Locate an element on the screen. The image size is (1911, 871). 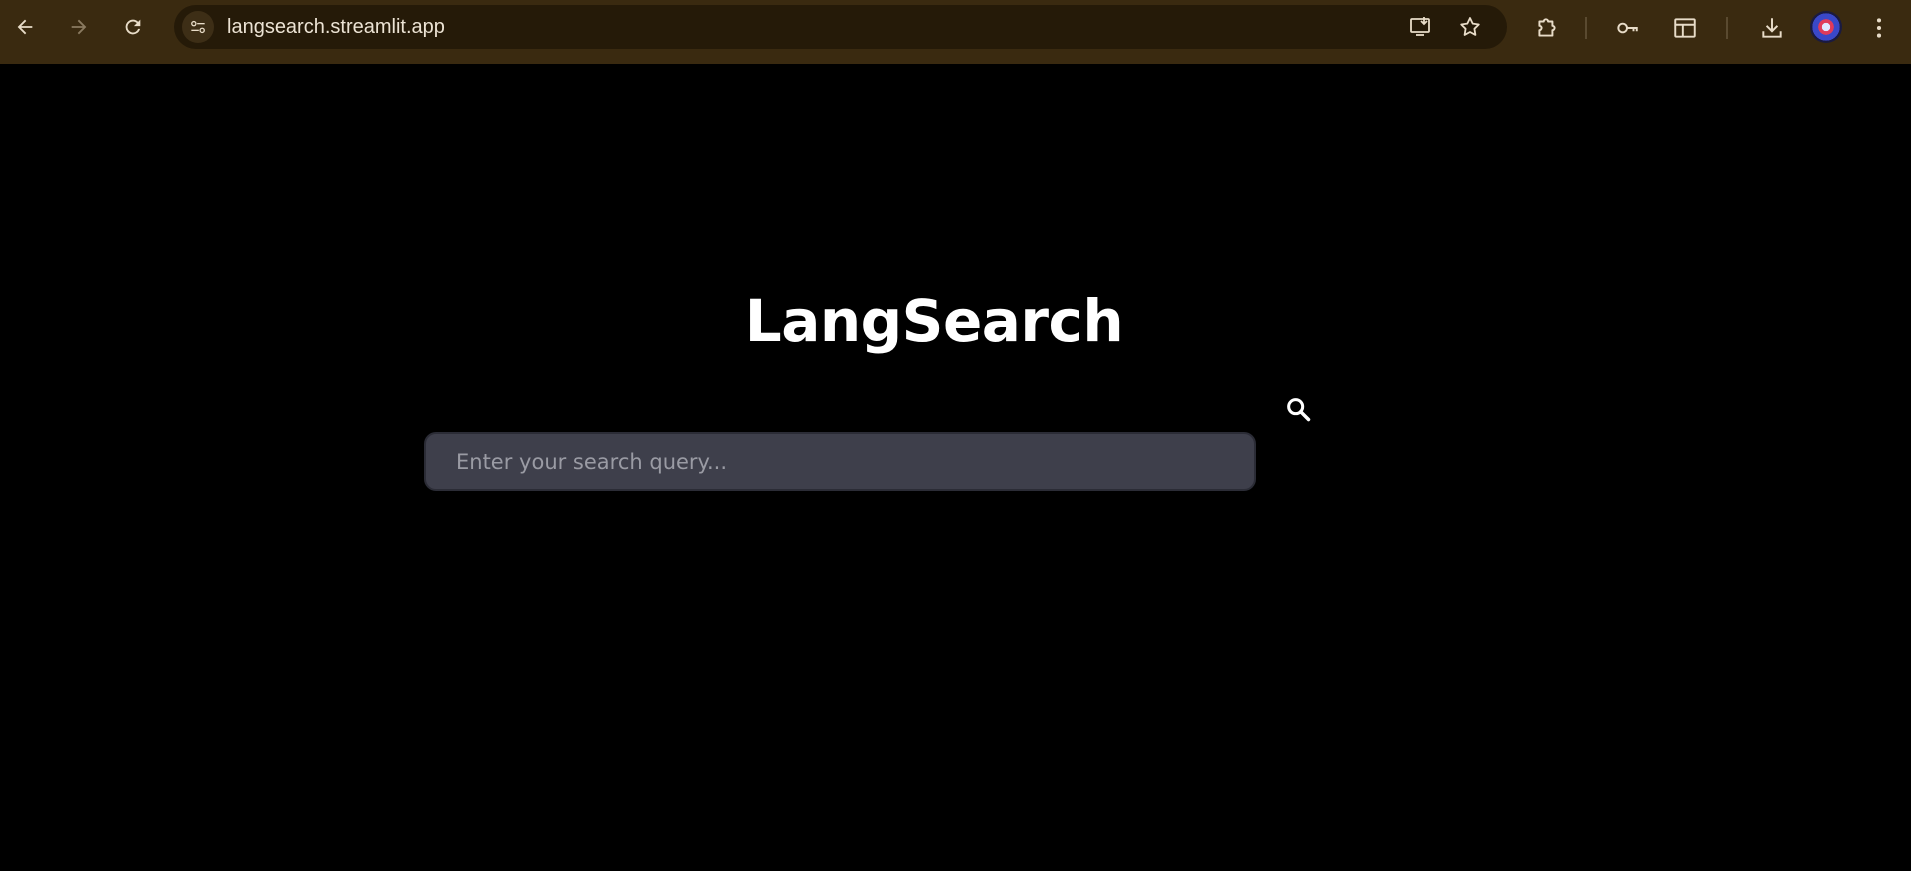
reload-button is located at coordinates (133, 27).